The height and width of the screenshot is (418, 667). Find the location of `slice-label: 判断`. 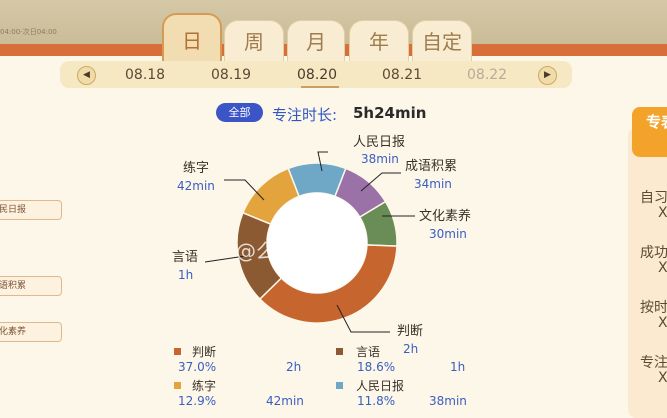

slice-label: 判断 is located at coordinates (410, 331).